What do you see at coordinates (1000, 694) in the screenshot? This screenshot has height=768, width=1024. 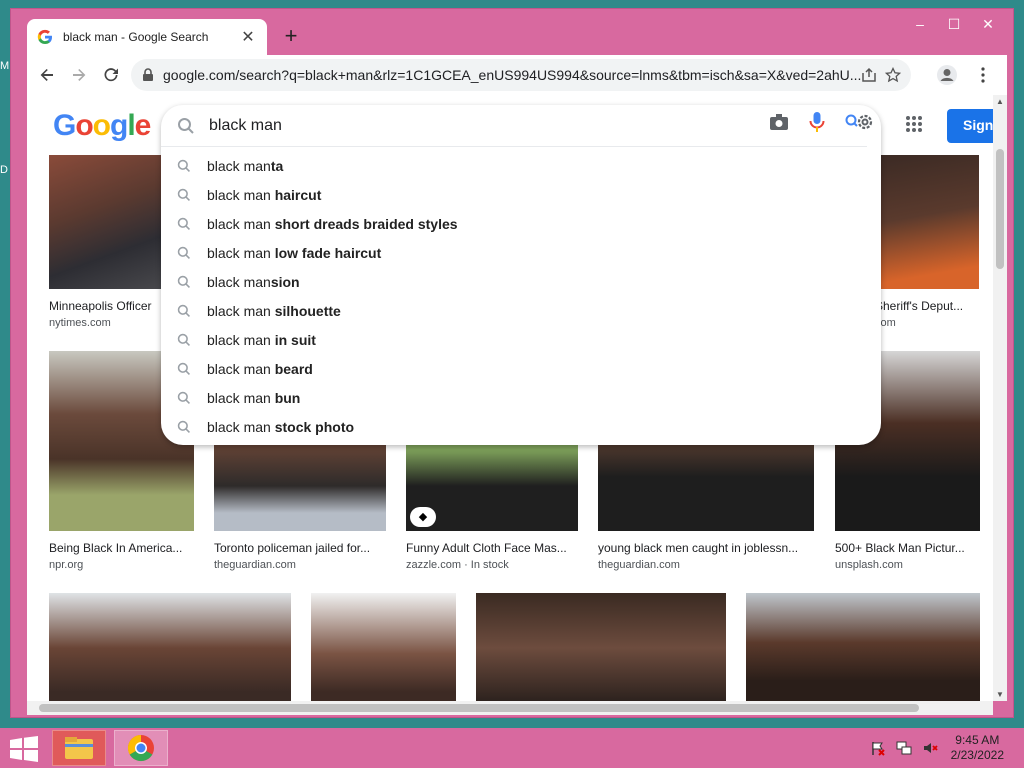 I see `scroll-down-icon: ▼` at bounding box center [1000, 694].